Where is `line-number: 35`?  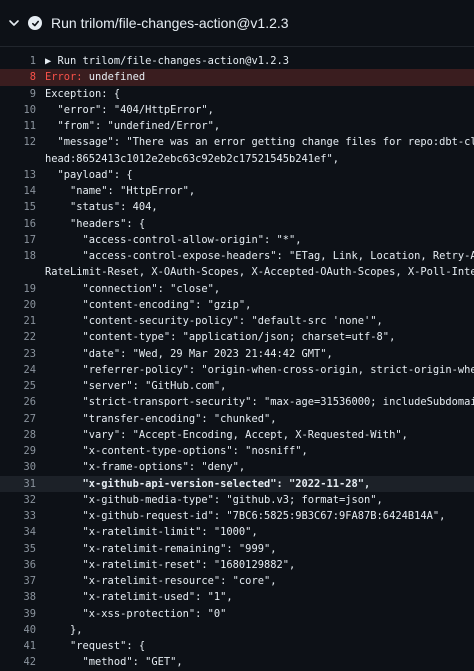 line-number: 35 is located at coordinates (22, 549).